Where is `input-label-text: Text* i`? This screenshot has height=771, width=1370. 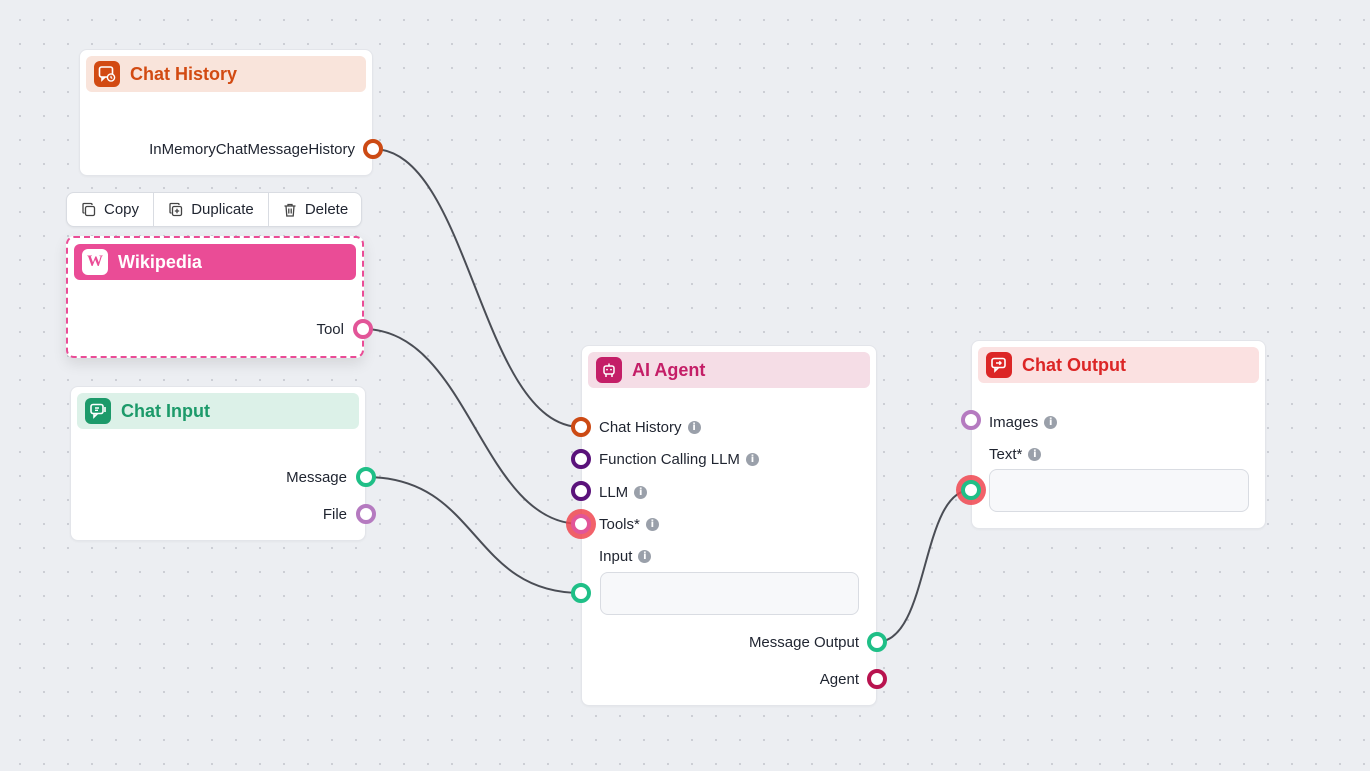 input-label-text: Text* i is located at coordinates (1015, 454).